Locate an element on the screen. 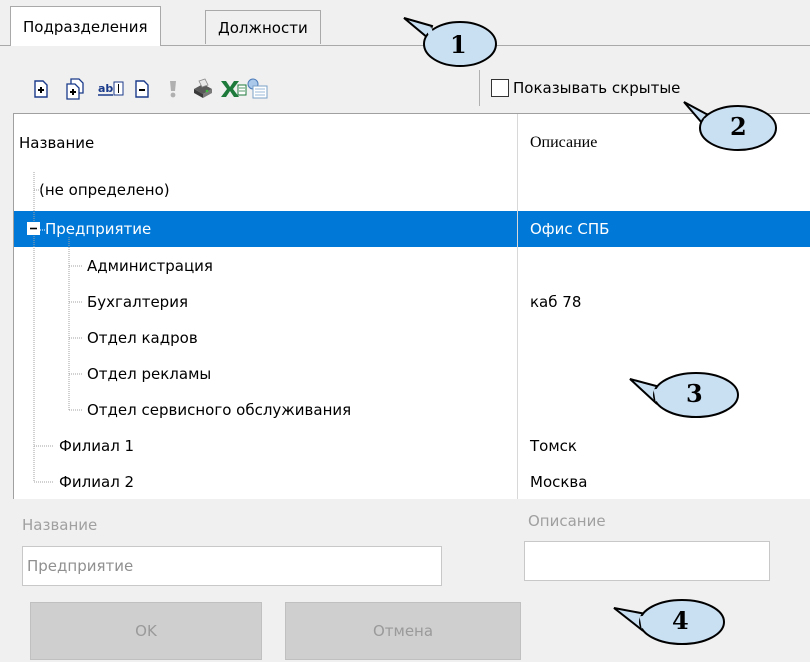 The width and height of the screenshot is (810, 662). add-subitem-button is located at coordinates (76, 89).